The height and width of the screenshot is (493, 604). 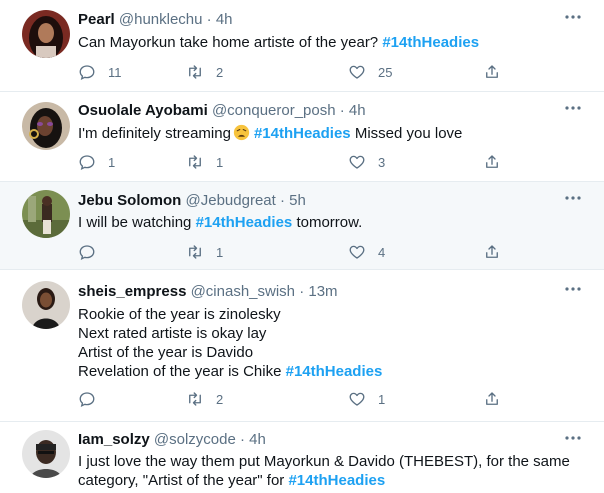 What do you see at coordinates (408, 133) in the screenshot?
I see `tweet-text-line: Missed you love` at bounding box center [408, 133].